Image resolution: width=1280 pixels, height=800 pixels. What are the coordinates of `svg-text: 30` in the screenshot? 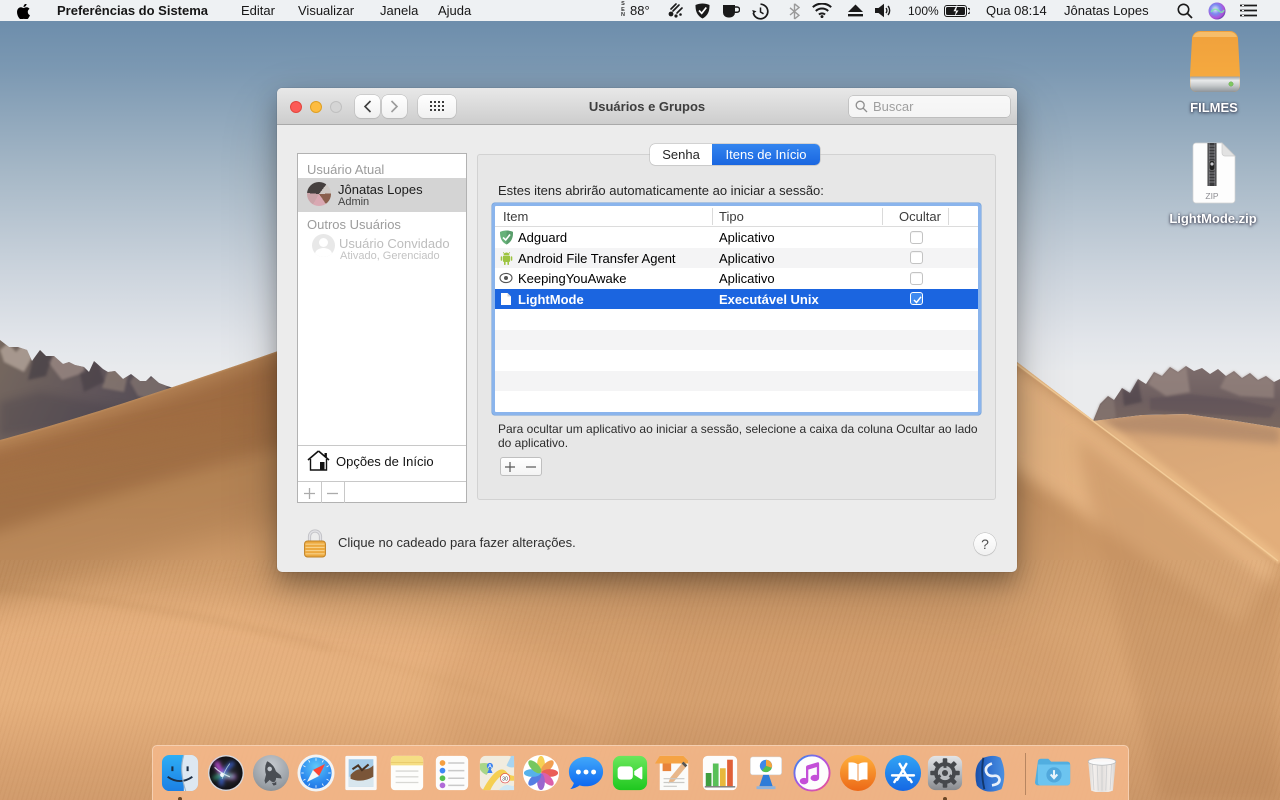 It's located at (505, 779).